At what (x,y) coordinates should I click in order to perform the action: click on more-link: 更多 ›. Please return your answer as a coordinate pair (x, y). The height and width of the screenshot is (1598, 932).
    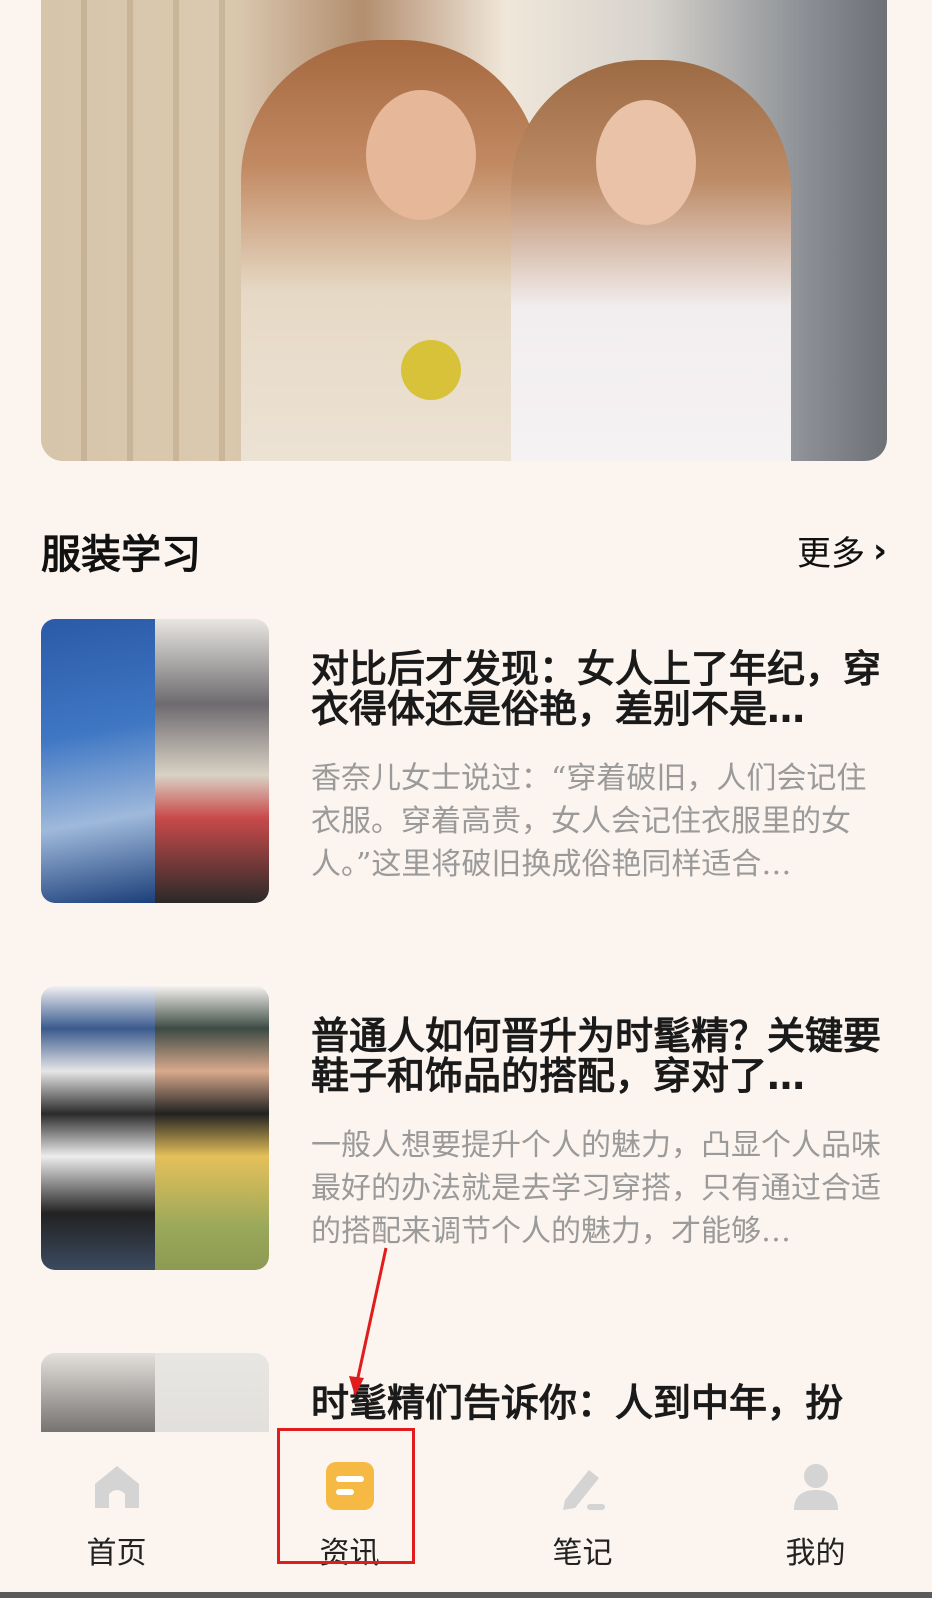
    Looking at the image, I should click on (842, 550).